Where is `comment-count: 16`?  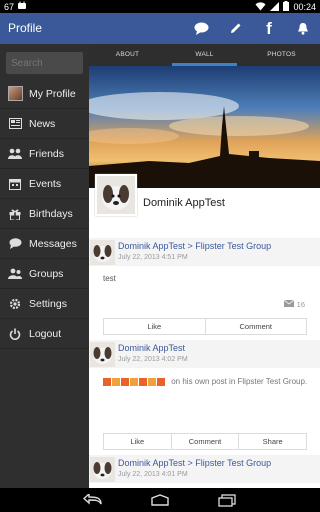 comment-count: 16 is located at coordinates (294, 304).